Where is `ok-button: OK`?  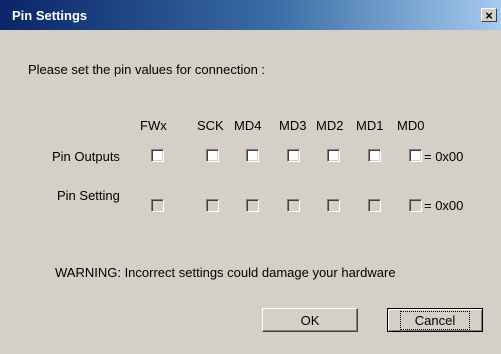
ok-button: OK is located at coordinates (310, 320).